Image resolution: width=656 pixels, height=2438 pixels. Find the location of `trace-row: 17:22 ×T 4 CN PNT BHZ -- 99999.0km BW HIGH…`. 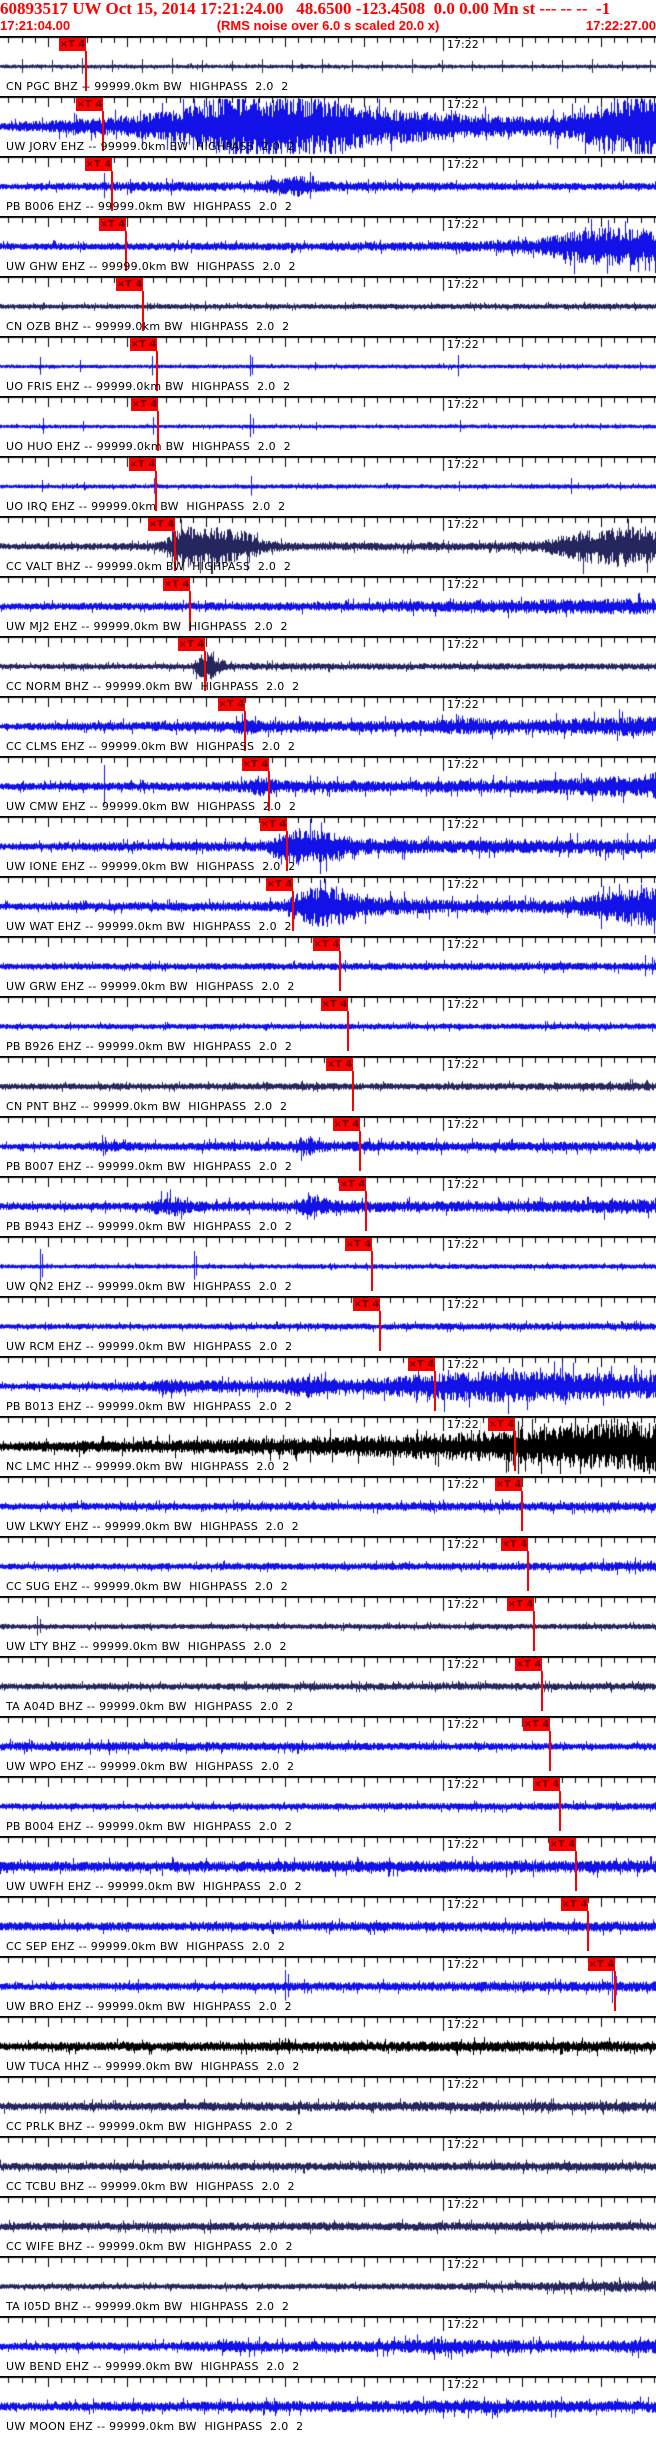

trace-row: 17:22 ×T 4 CN PNT BHZ -- 99999.0km BW HIGH… is located at coordinates (328, 1086).